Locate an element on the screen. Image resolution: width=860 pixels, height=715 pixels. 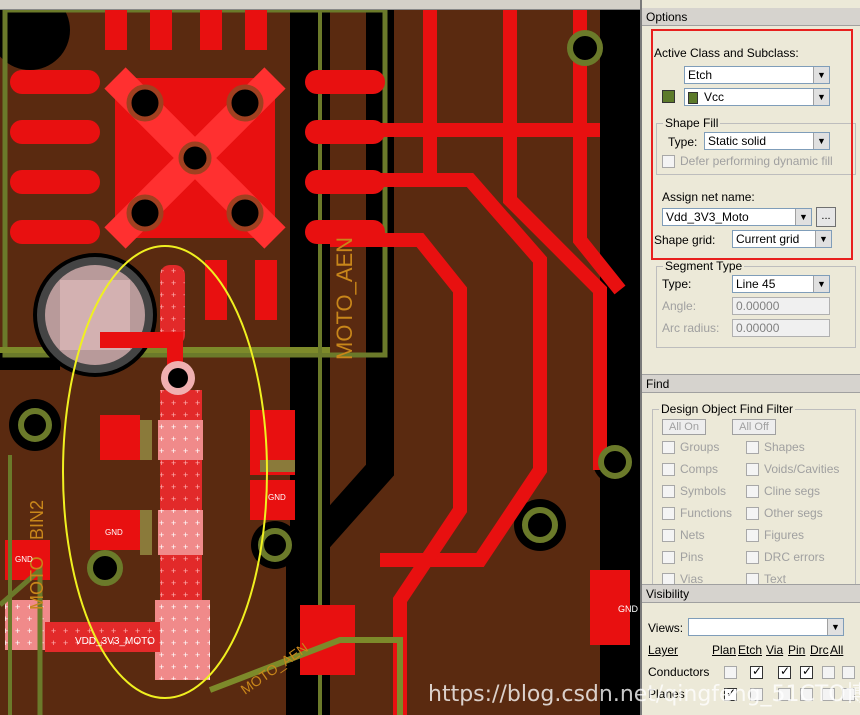
find-filter-label: Other segs is located at coordinates (793, 513).